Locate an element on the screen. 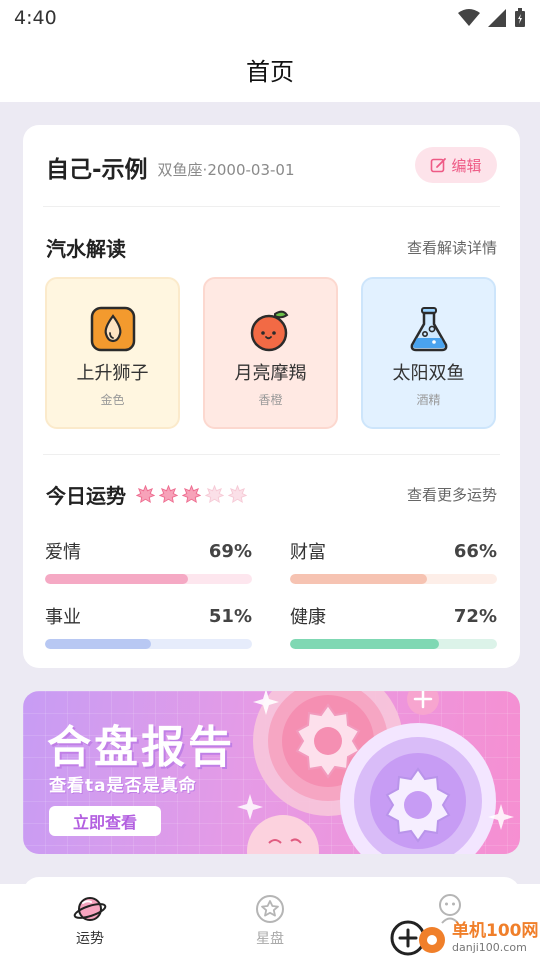 This screenshot has height=960, width=540. metric-label: 事业 is located at coordinates (63, 617).